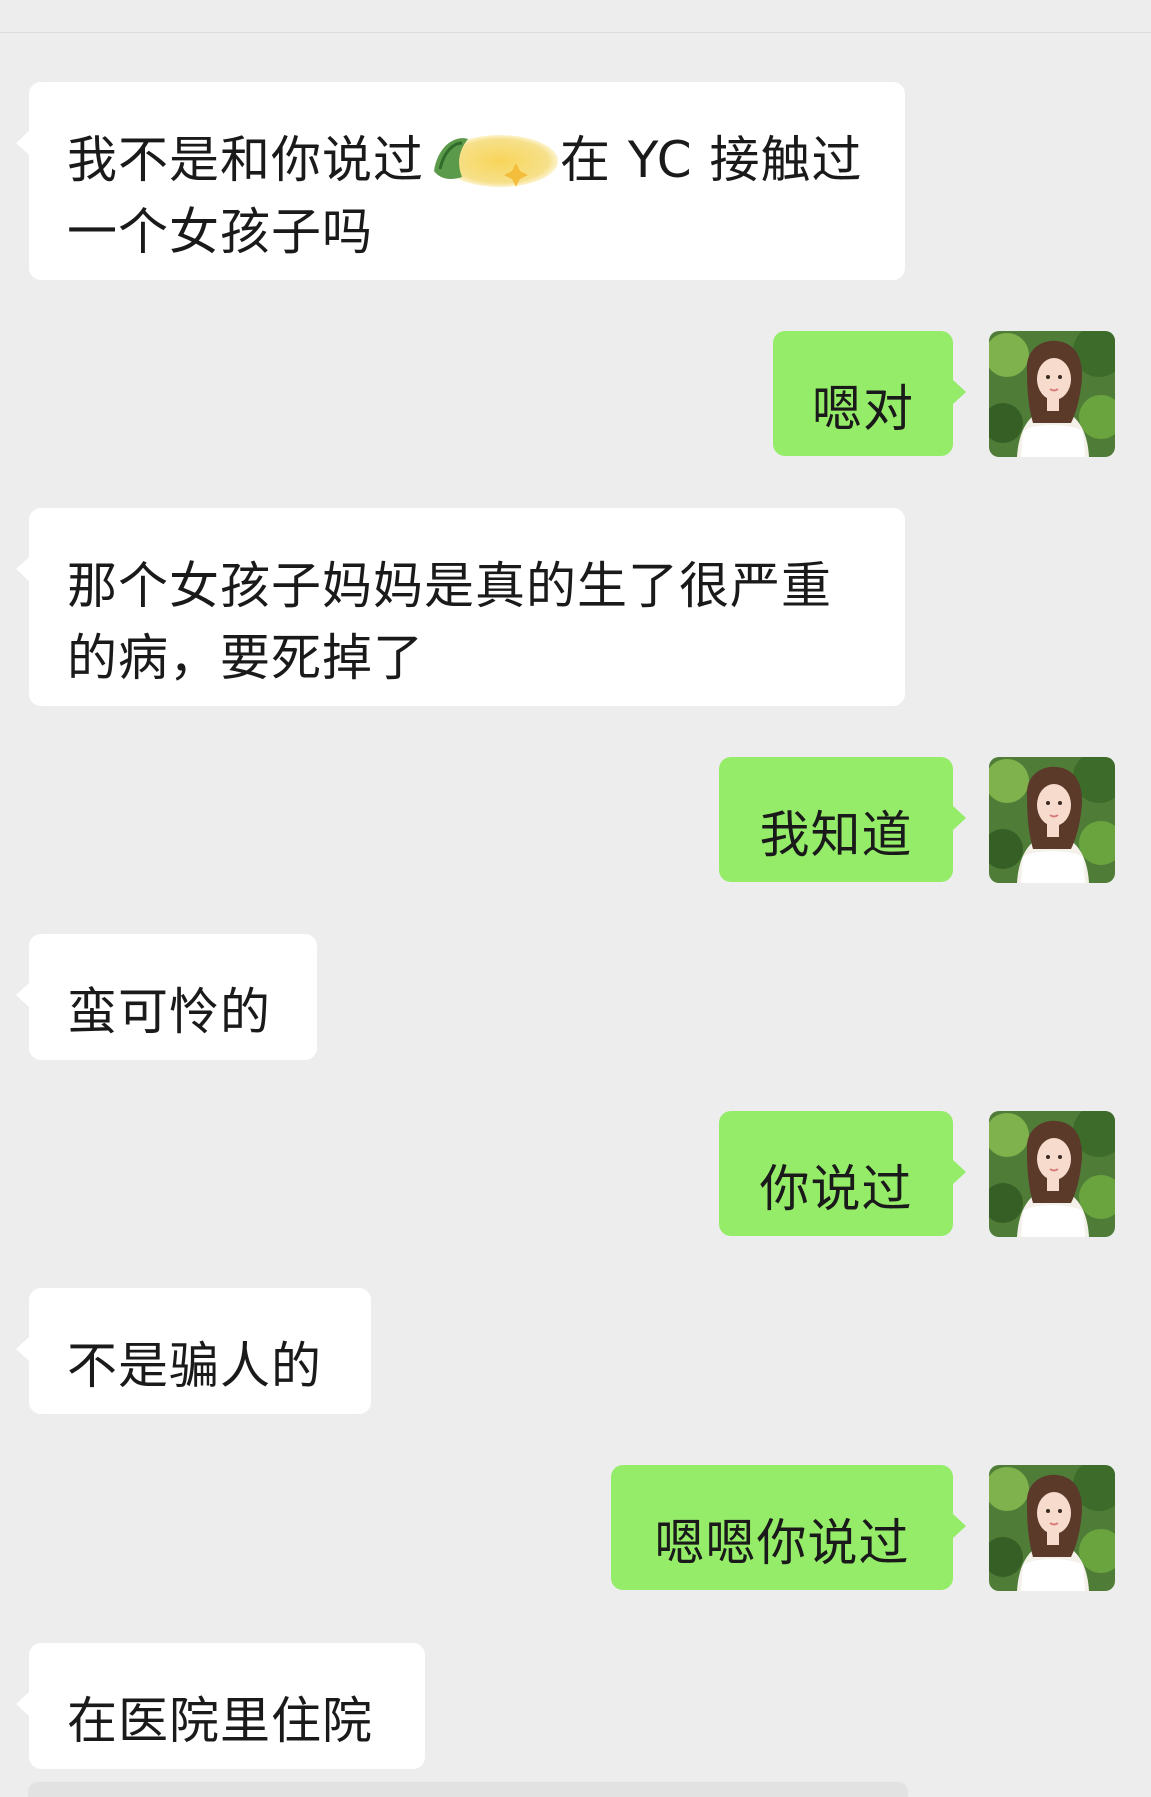  Describe the element at coordinates (468, 1789) in the screenshot. I see `next-message-partial` at that location.